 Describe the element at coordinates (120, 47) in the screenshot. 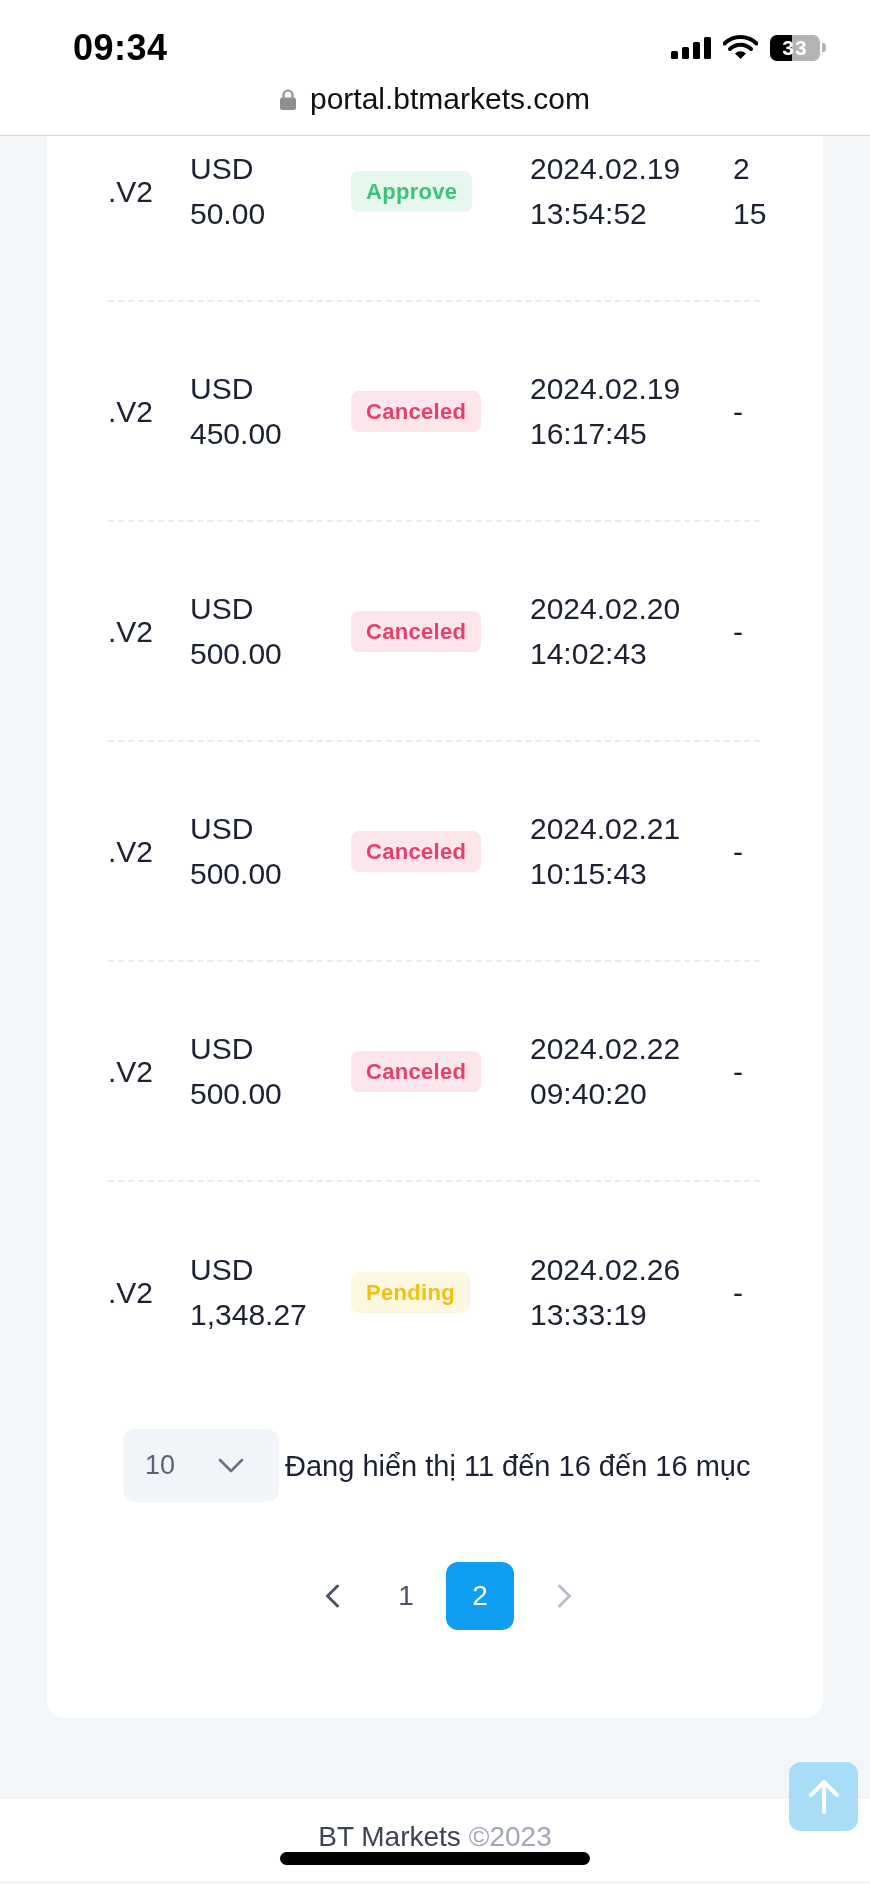

I see `status-time: 09:34` at that location.